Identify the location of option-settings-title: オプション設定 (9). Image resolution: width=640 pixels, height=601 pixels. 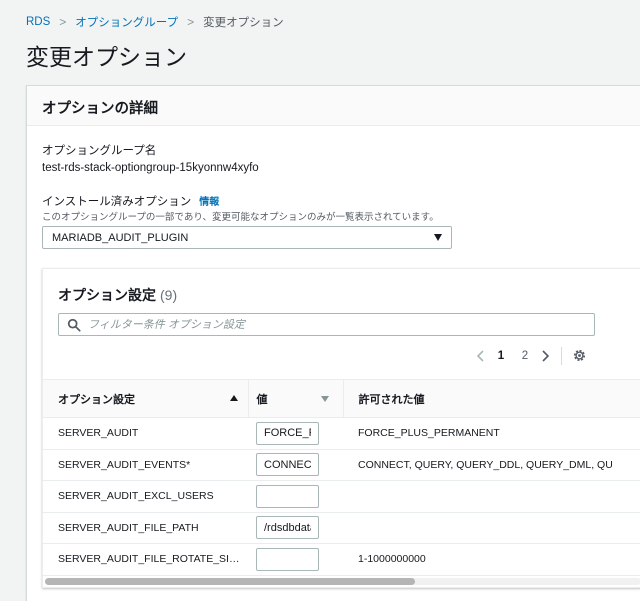
(117, 295).